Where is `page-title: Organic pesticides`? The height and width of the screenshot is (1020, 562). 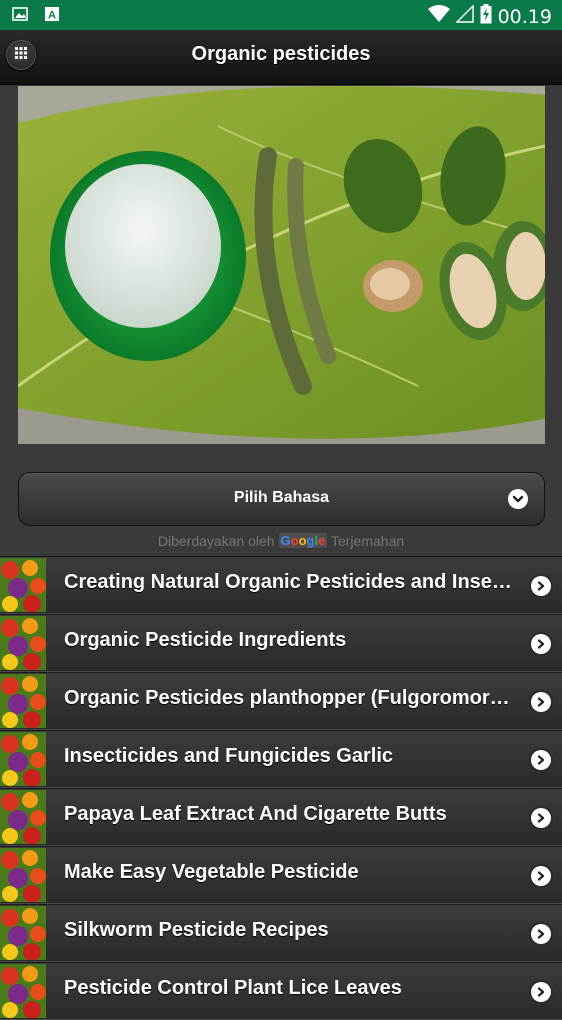
page-title: Organic pesticides is located at coordinates (281, 54).